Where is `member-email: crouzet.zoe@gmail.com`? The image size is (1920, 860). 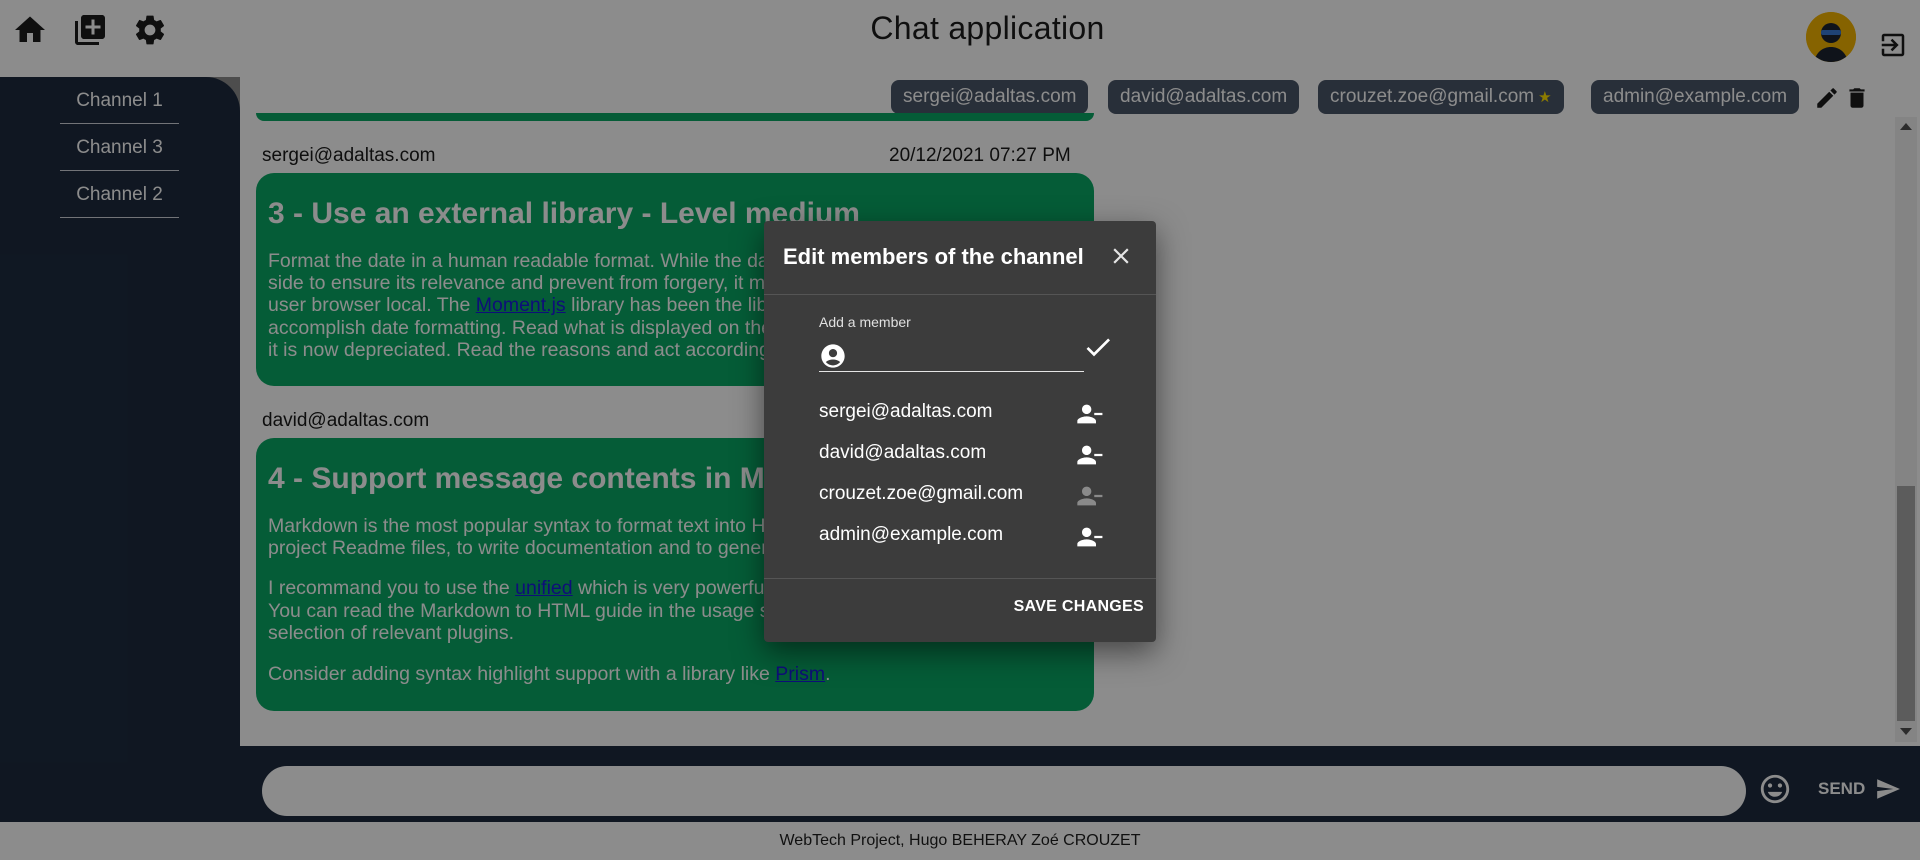 member-email: crouzet.zoe@gmail.com is located at coordinates (921, 493).